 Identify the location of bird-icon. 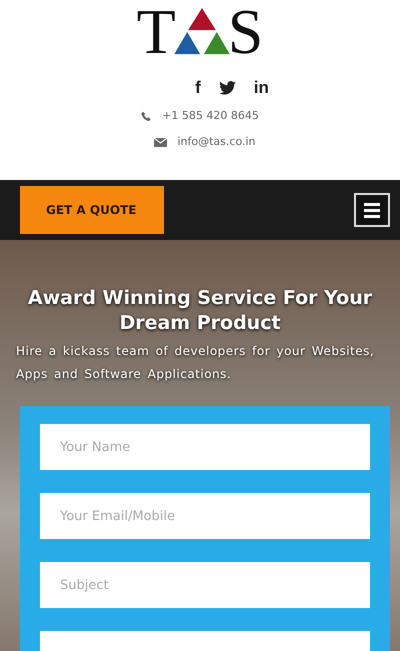
(227, 88).